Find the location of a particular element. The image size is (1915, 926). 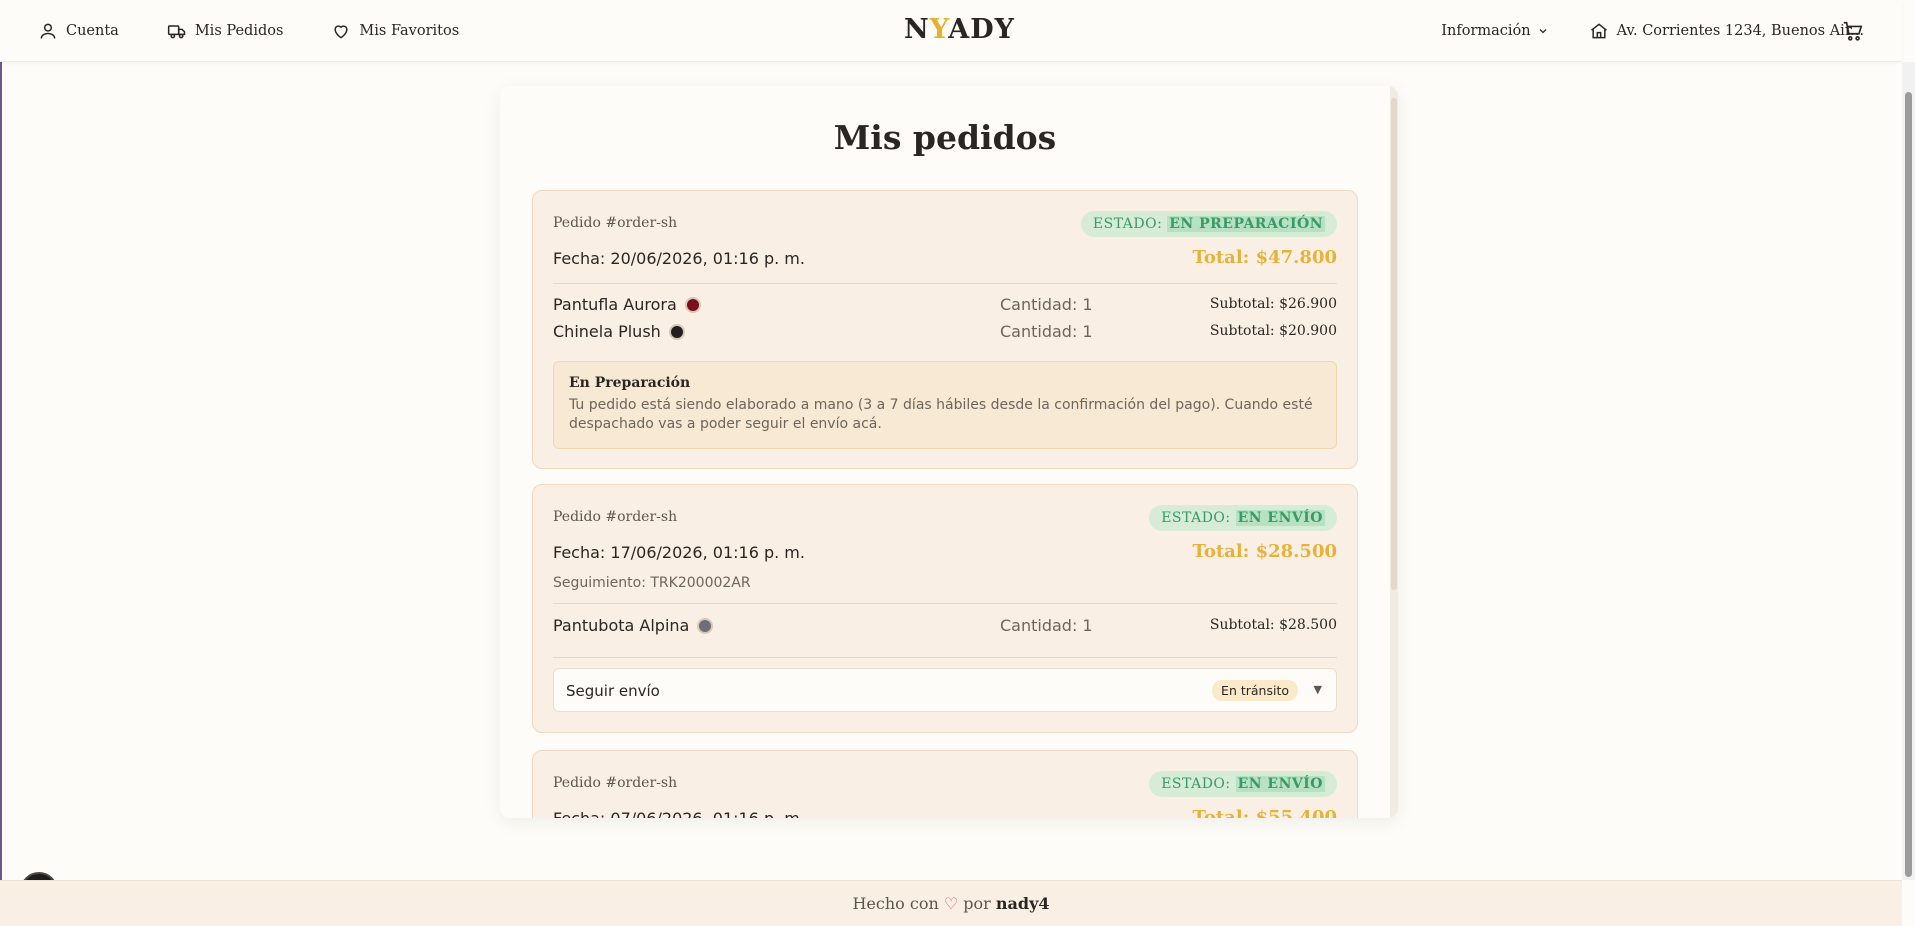

site-logo: NYADY is located at coordinates (959, 29).